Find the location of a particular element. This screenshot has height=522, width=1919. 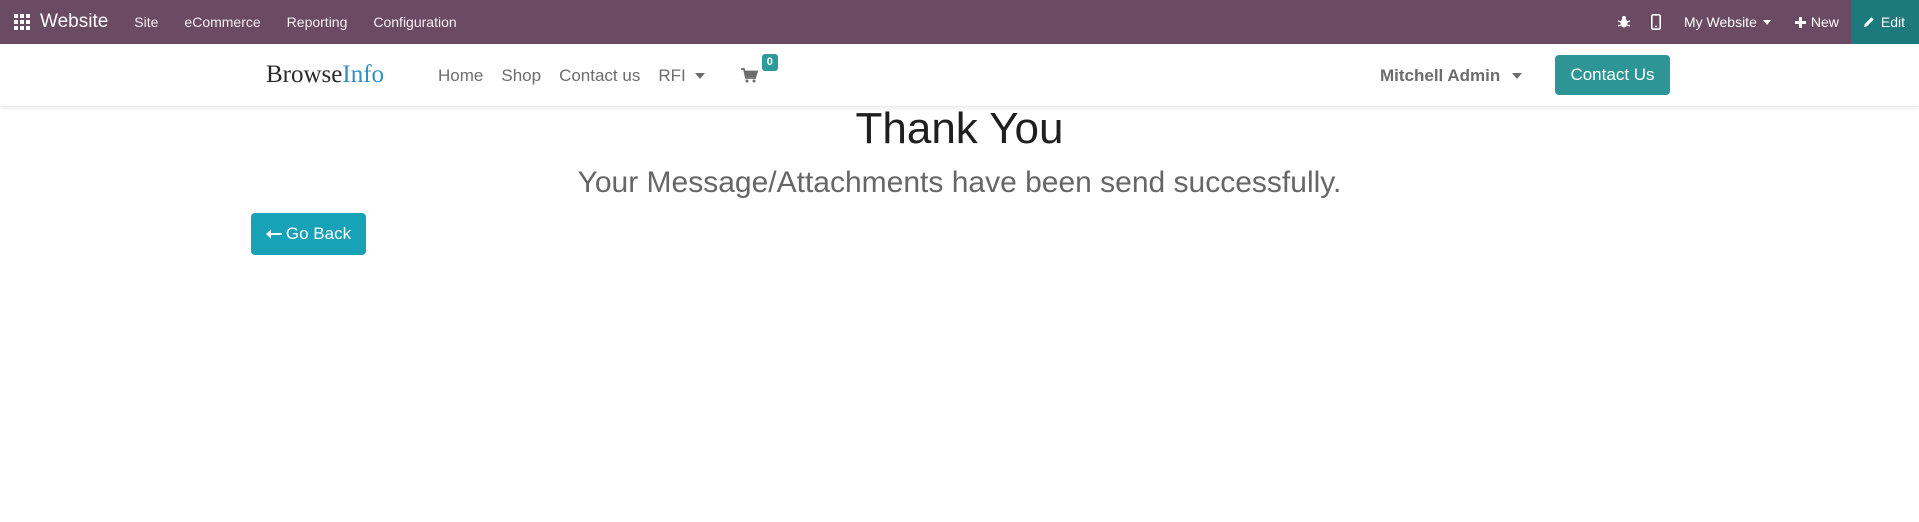

nav-home: Home is located at coordinates (460, 76).